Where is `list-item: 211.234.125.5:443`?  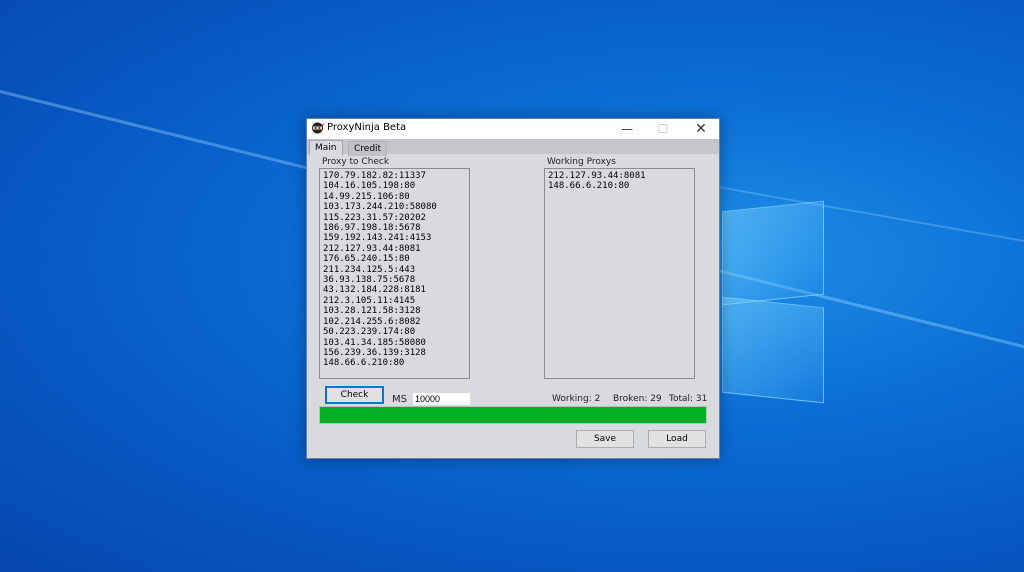 list-item: 211.234.125.5:443 is located at coordinates (394, 270).